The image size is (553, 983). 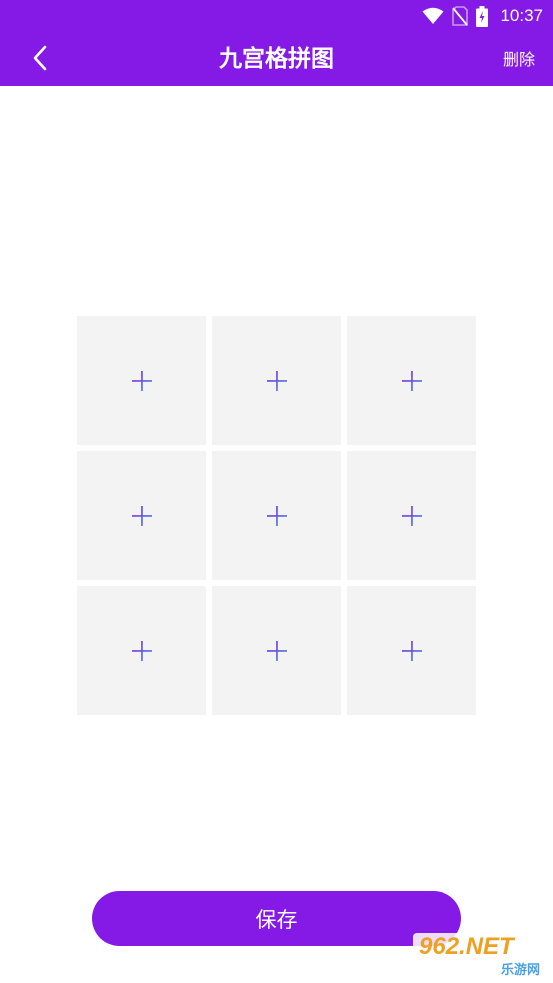 What do you see at coordinates (520, 970) in the screenshot?
I see `watermark-site-name: 乐游网` at bounding box center [520, 970].